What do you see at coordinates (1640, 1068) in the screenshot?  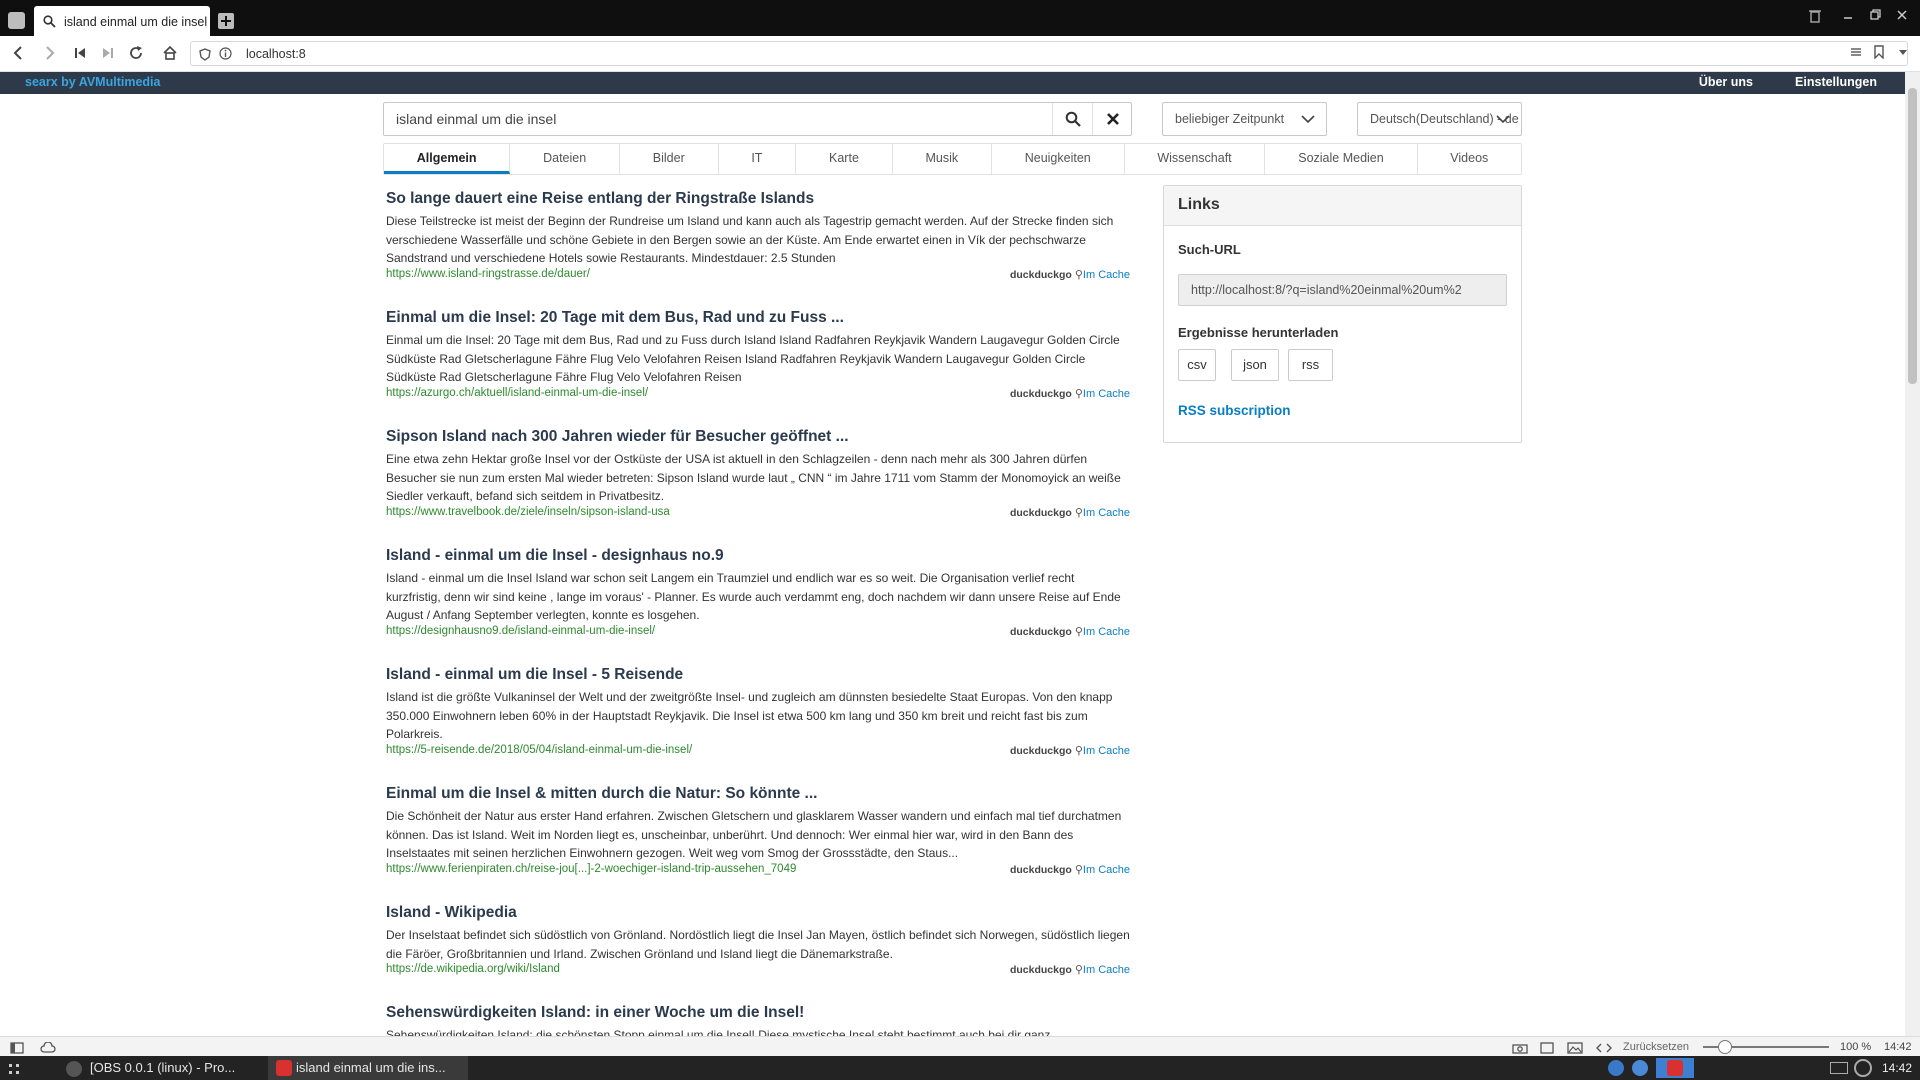 I see `update-icon` at bounding box center [1640, 1068].